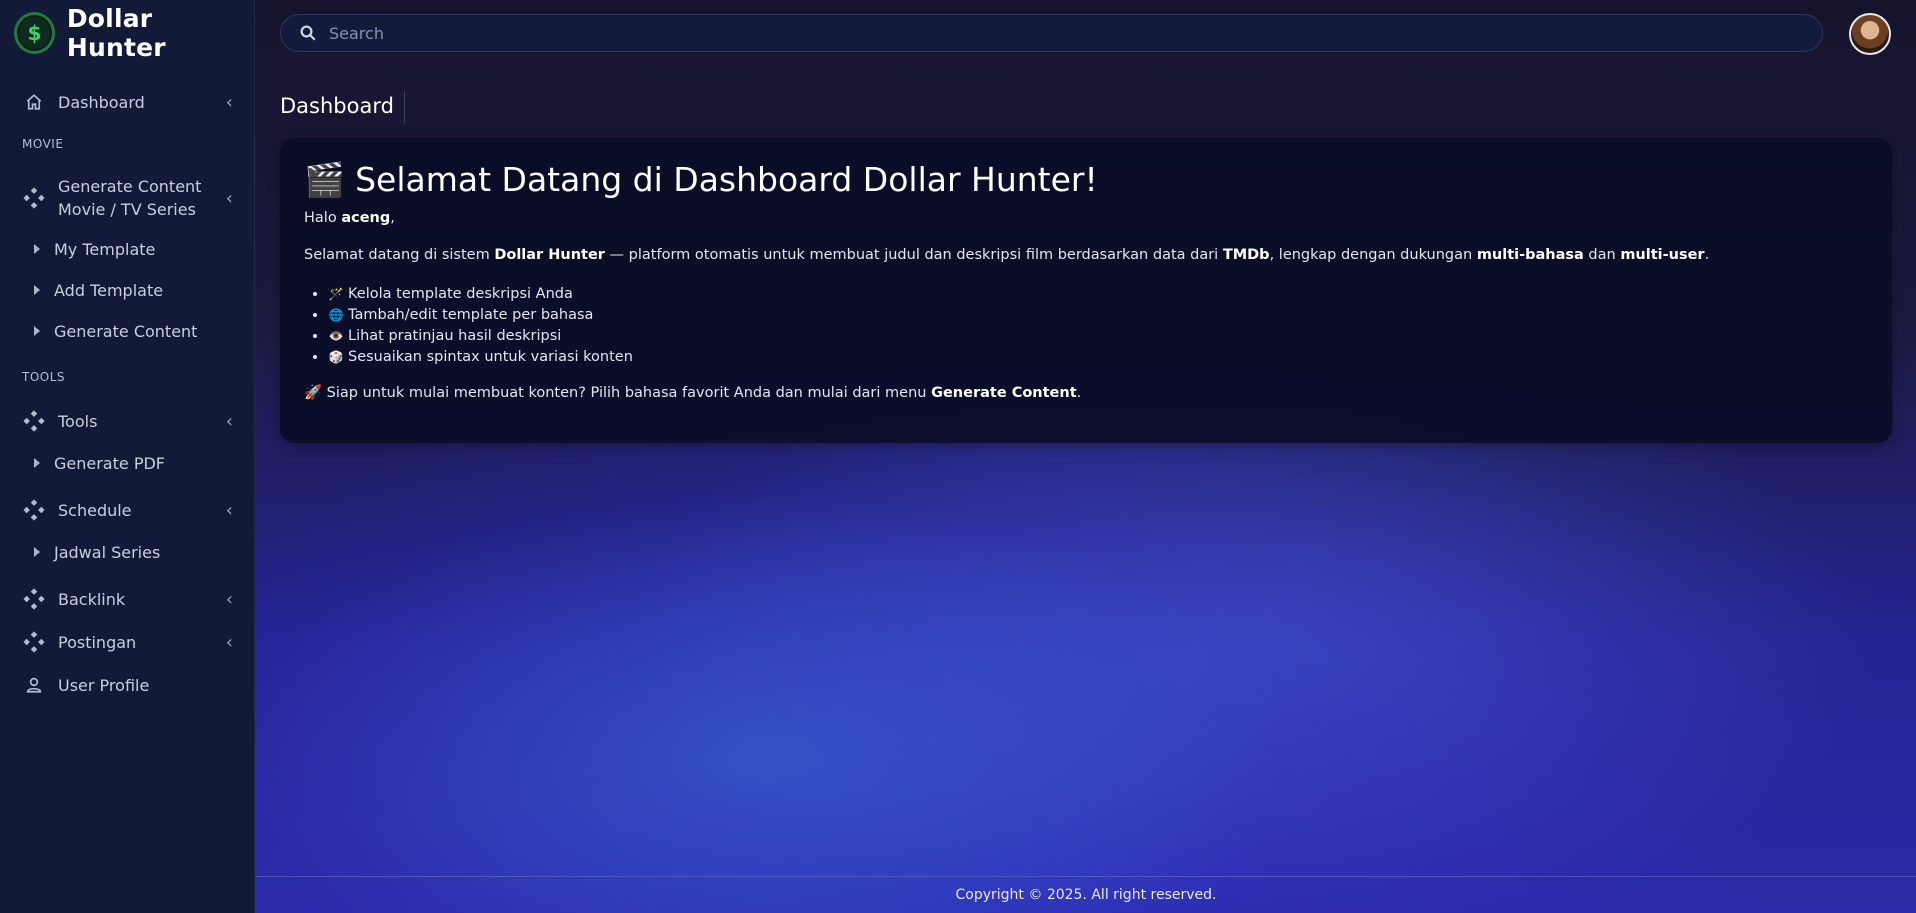 The width and height of the screenshot is (1916, 913). Describe the element at coordinates (97, 642) in the screenshot. I see `sidebar-item-label: Postingan` at that location.